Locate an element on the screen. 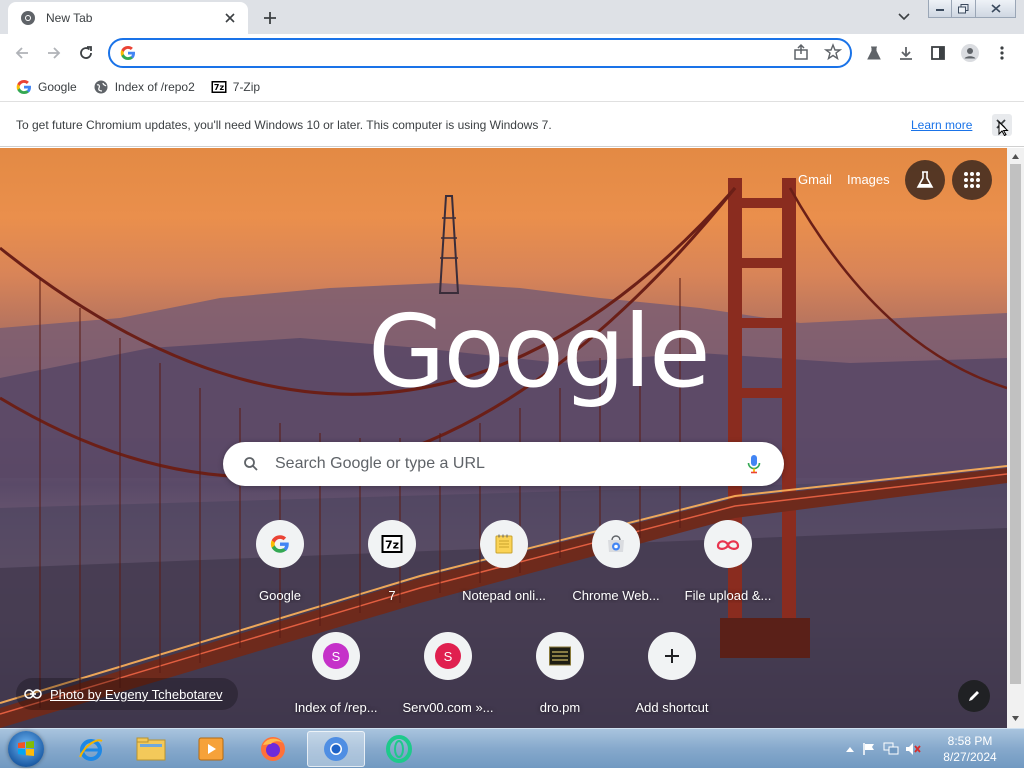  shortcut-label: Add shortcut is located at coordinates (672, 707).